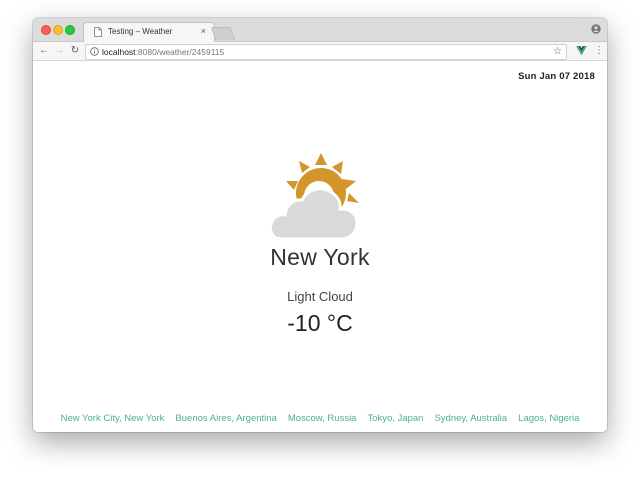 The image size is (640, 479). Describe the element at coordinates (75, 51) in the screenshot. I see `reload-icon: ↻` at that location.